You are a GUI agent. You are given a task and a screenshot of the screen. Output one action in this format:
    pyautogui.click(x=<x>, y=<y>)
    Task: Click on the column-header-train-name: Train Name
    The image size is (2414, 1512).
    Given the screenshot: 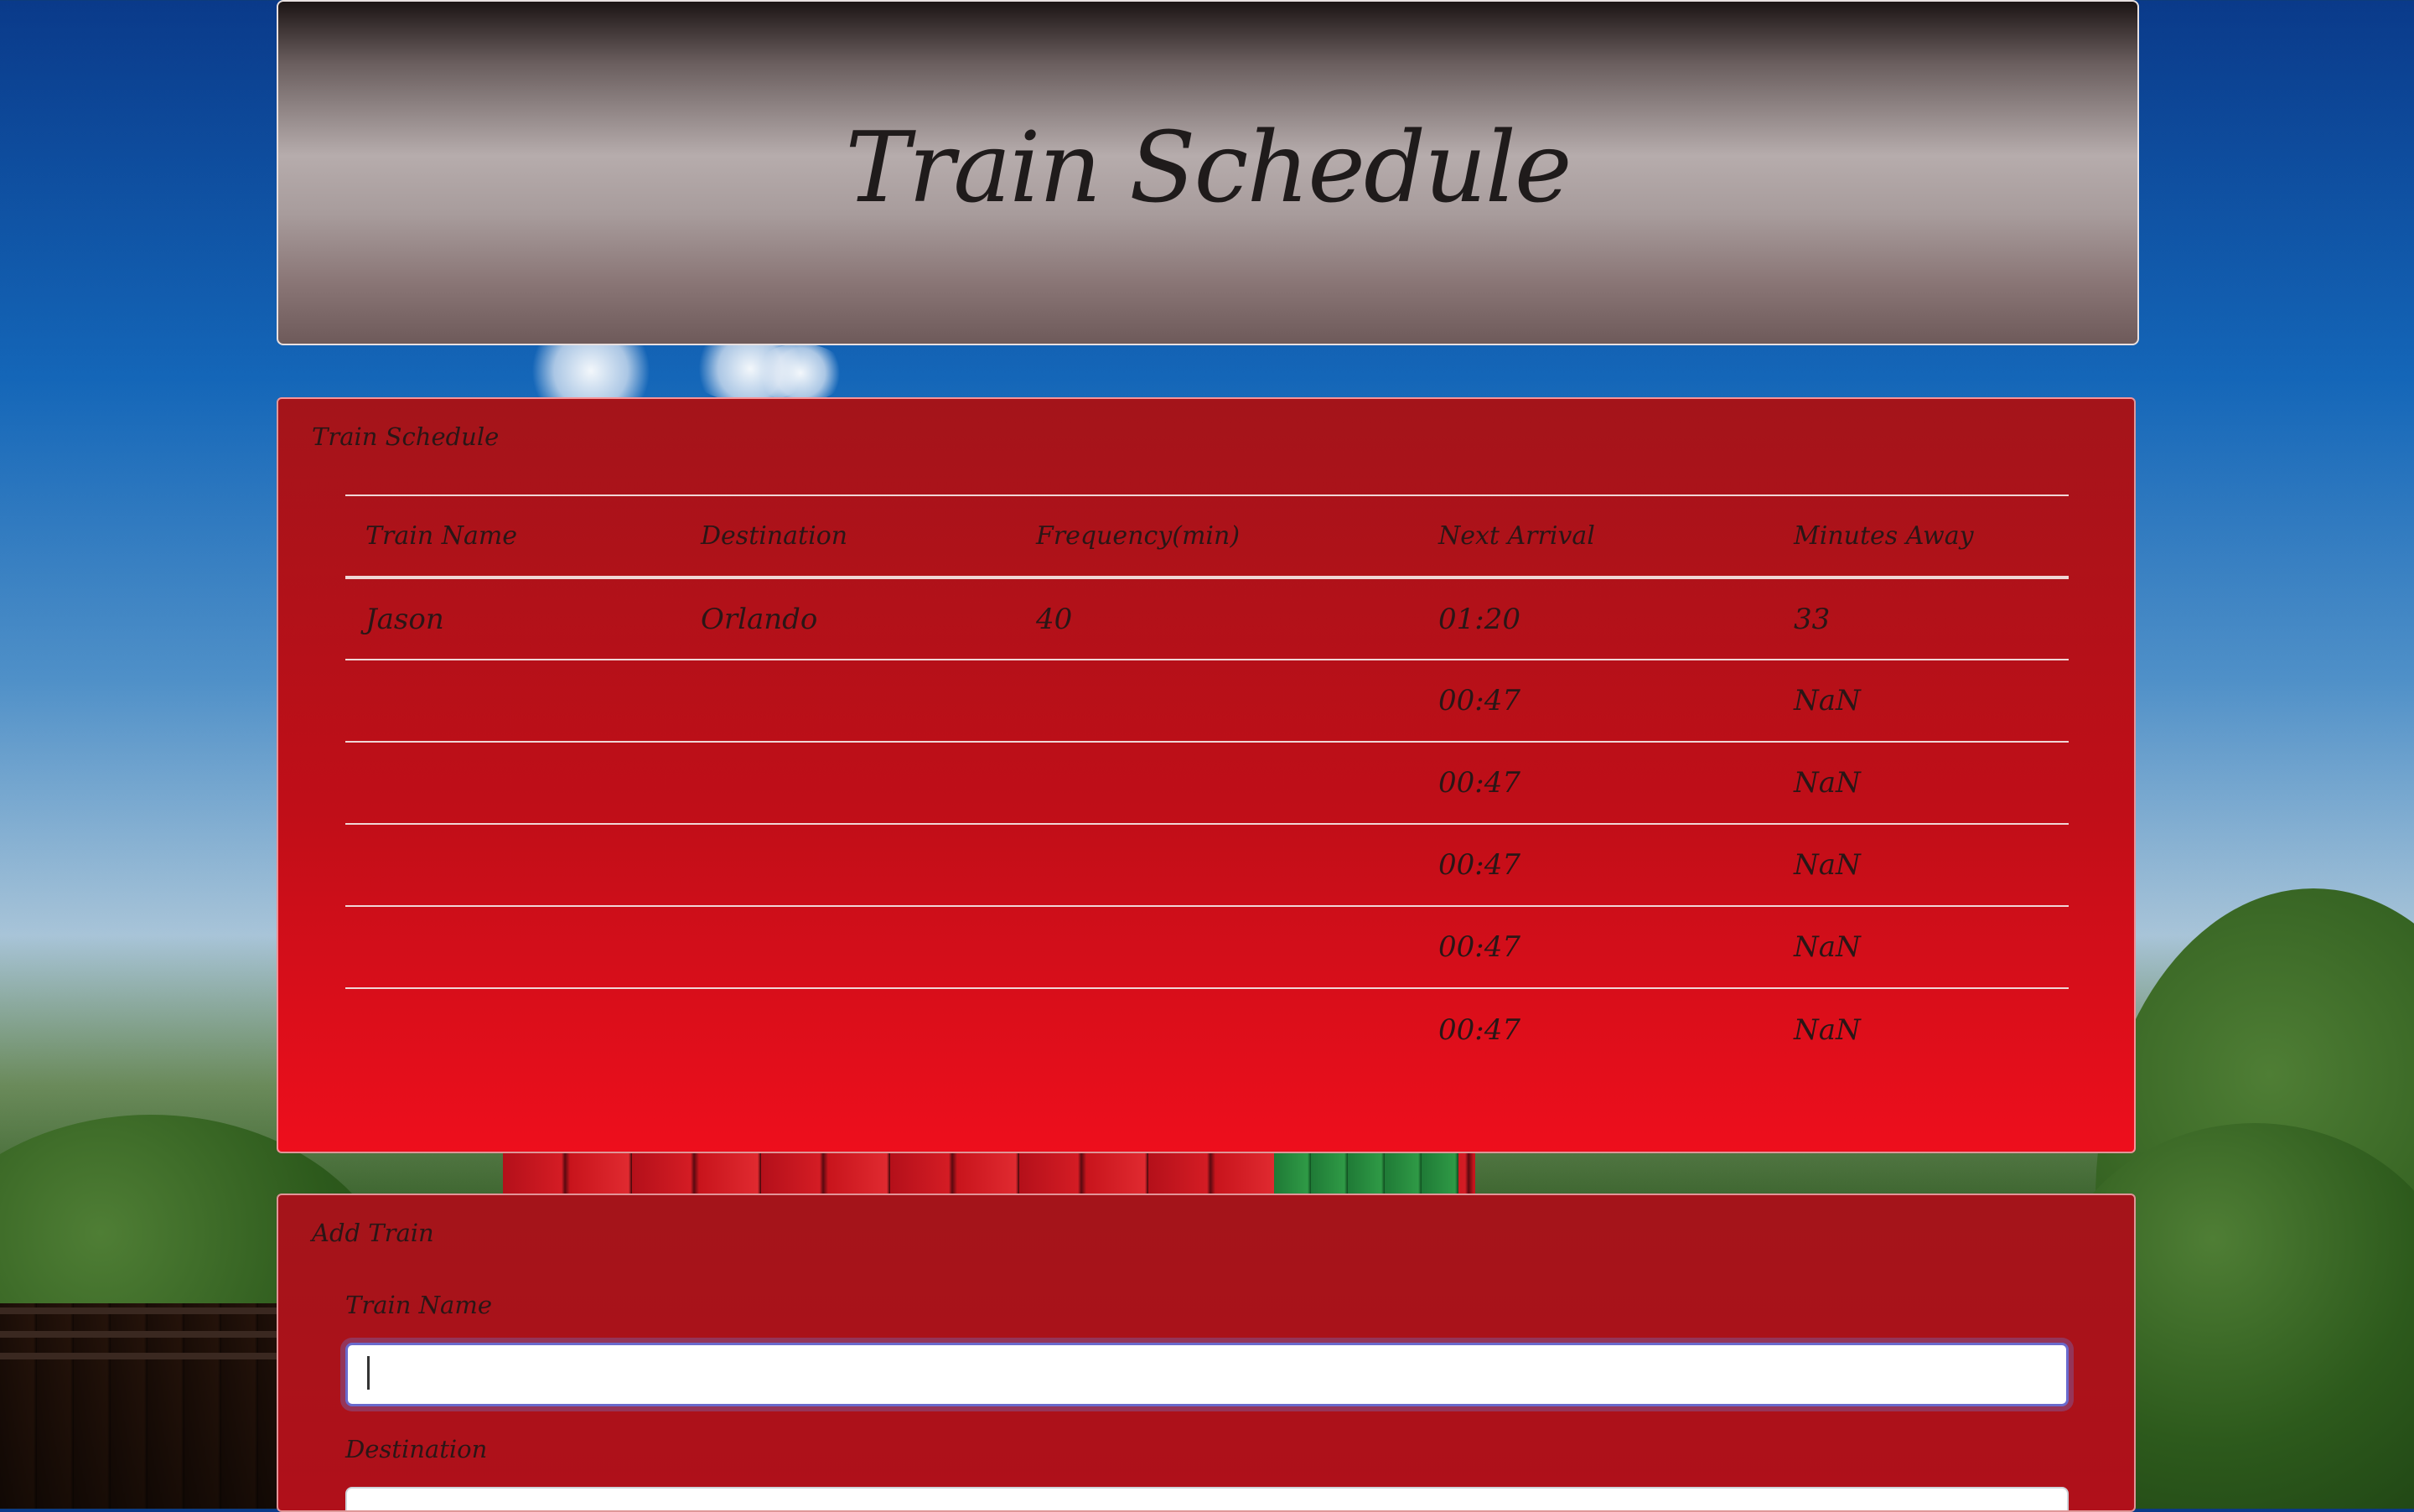 What is the action you would take?
    pyautogui.click(x=442, y=536)
    